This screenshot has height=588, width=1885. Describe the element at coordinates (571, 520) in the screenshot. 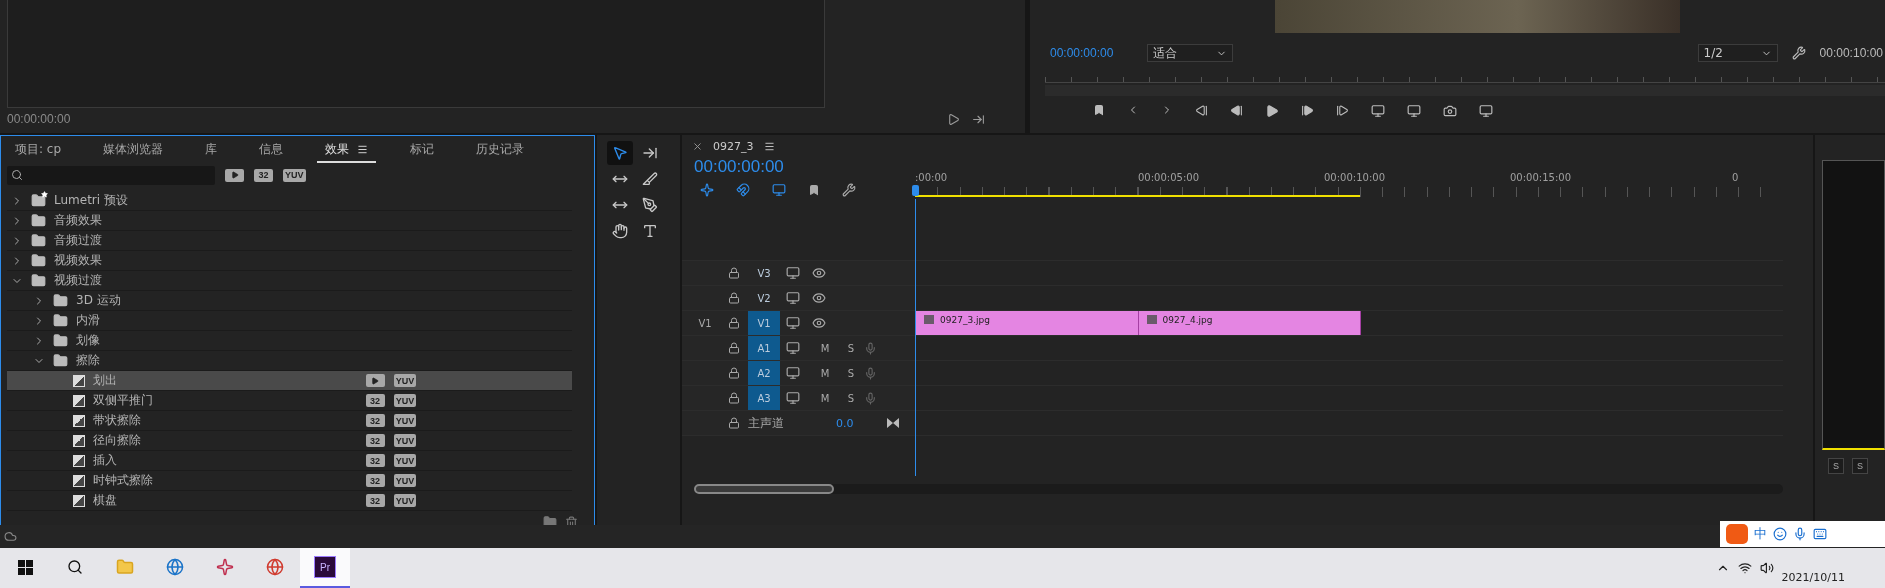

I see `trash-icon` at that location.